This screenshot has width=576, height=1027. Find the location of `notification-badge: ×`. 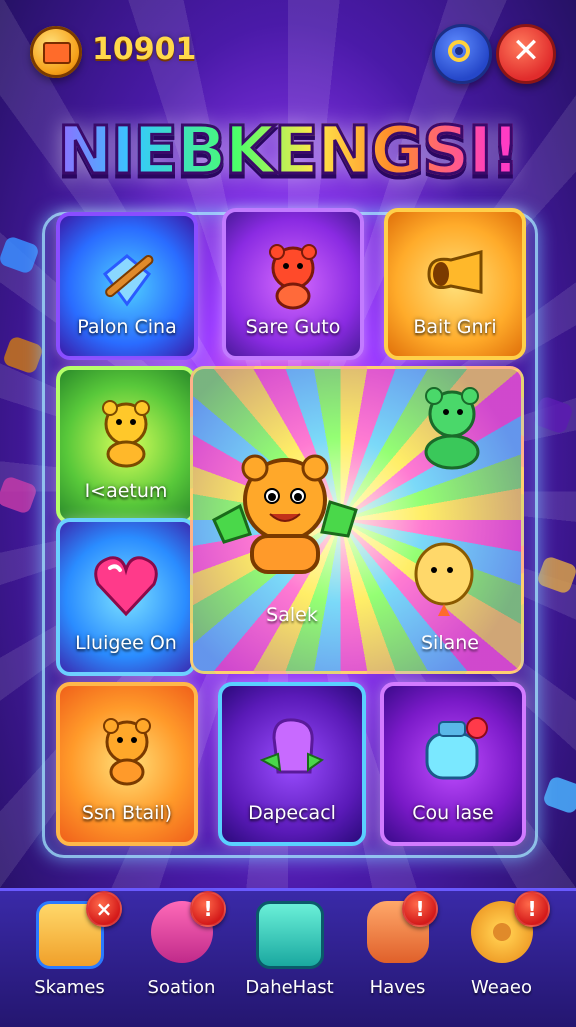

notification-badge: × is located at coordinates (104, 909).